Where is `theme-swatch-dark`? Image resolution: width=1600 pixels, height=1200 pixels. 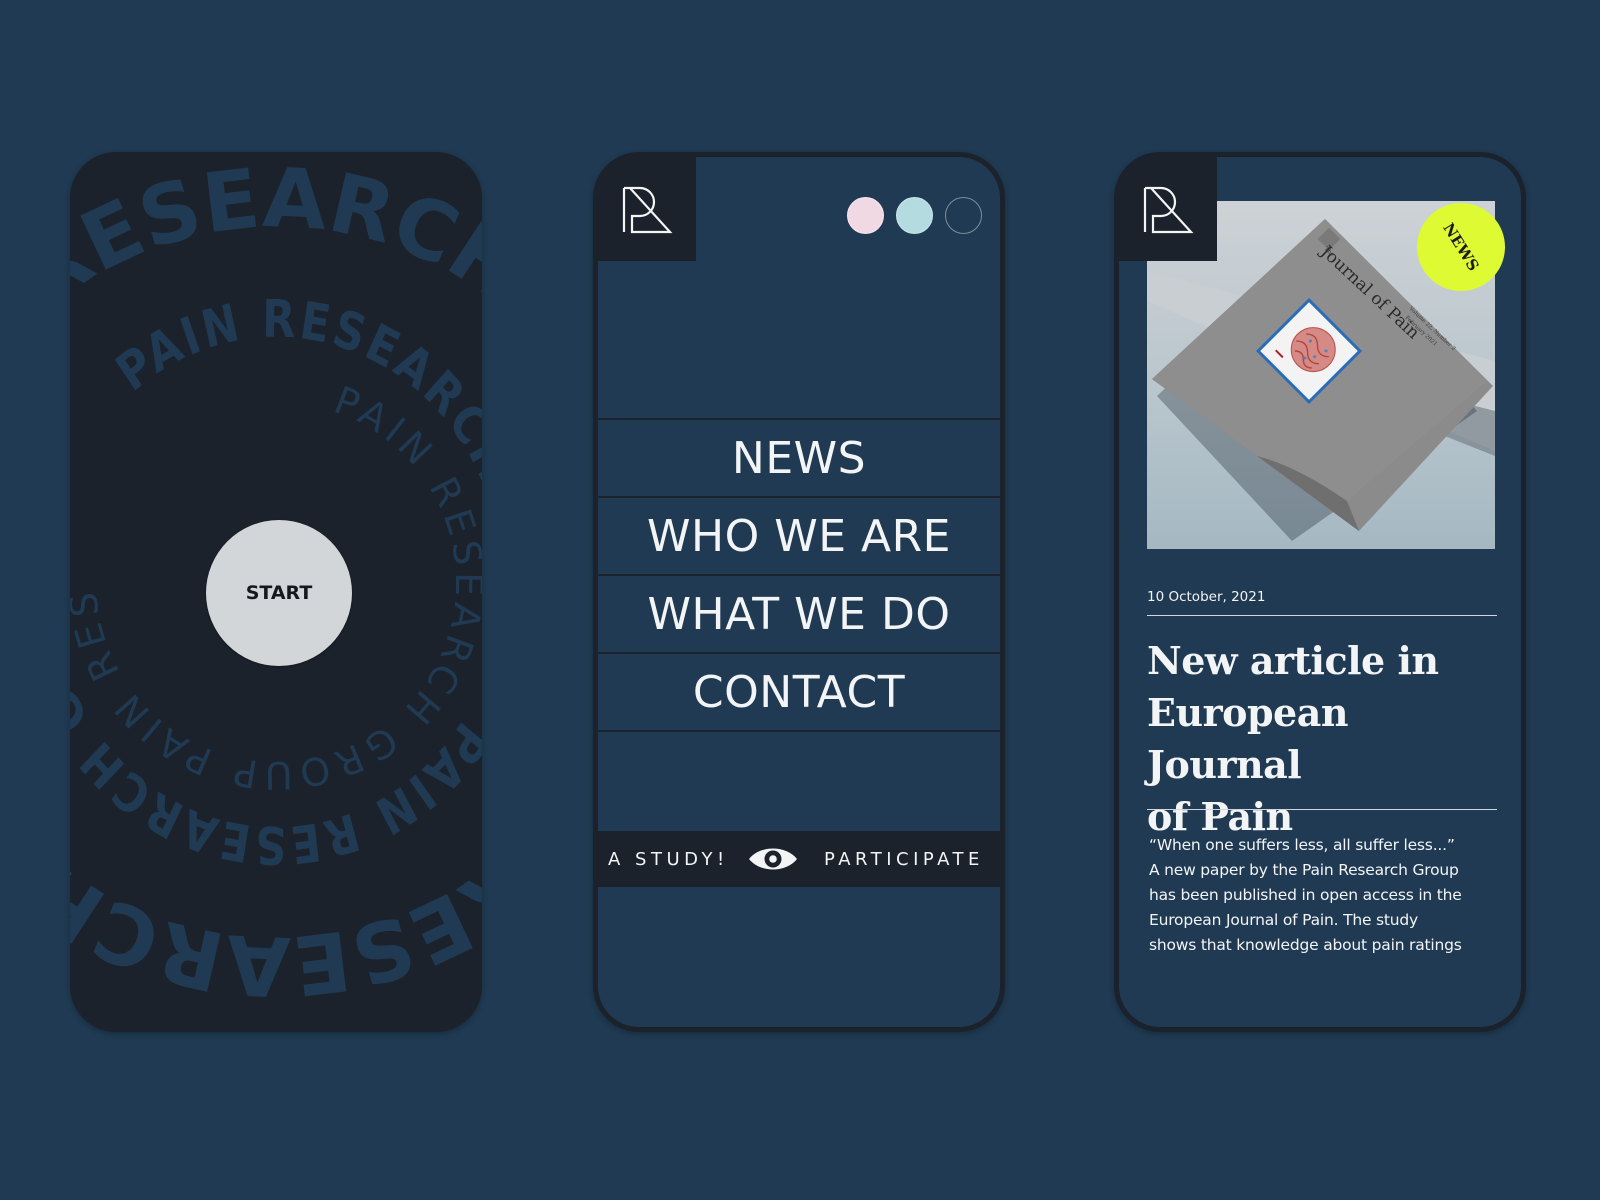 theme-swatch-dark is located at coordinates (963, 215).